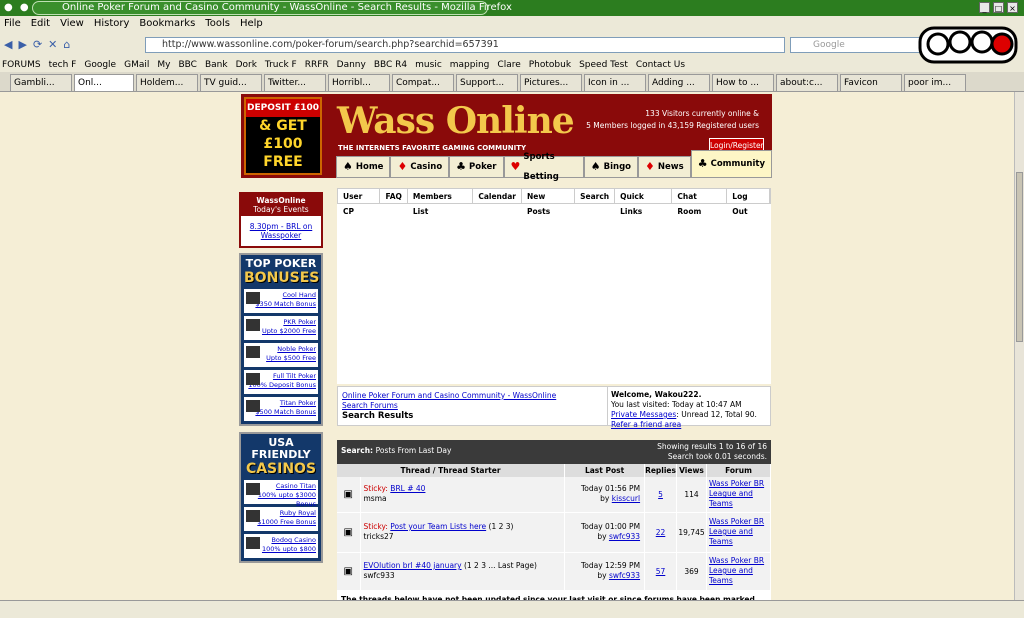 This screenshot has height=618, width=1024. Describe the element at coordinates (281, 231) in the screenshot. I see `event-link: 8.30pm - BRL on Wasspoker` at that location.